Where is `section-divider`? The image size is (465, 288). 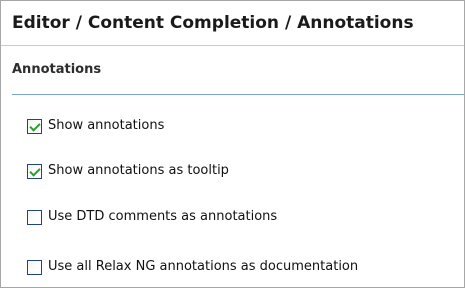 section-divider is located at coordinates (238, 94).